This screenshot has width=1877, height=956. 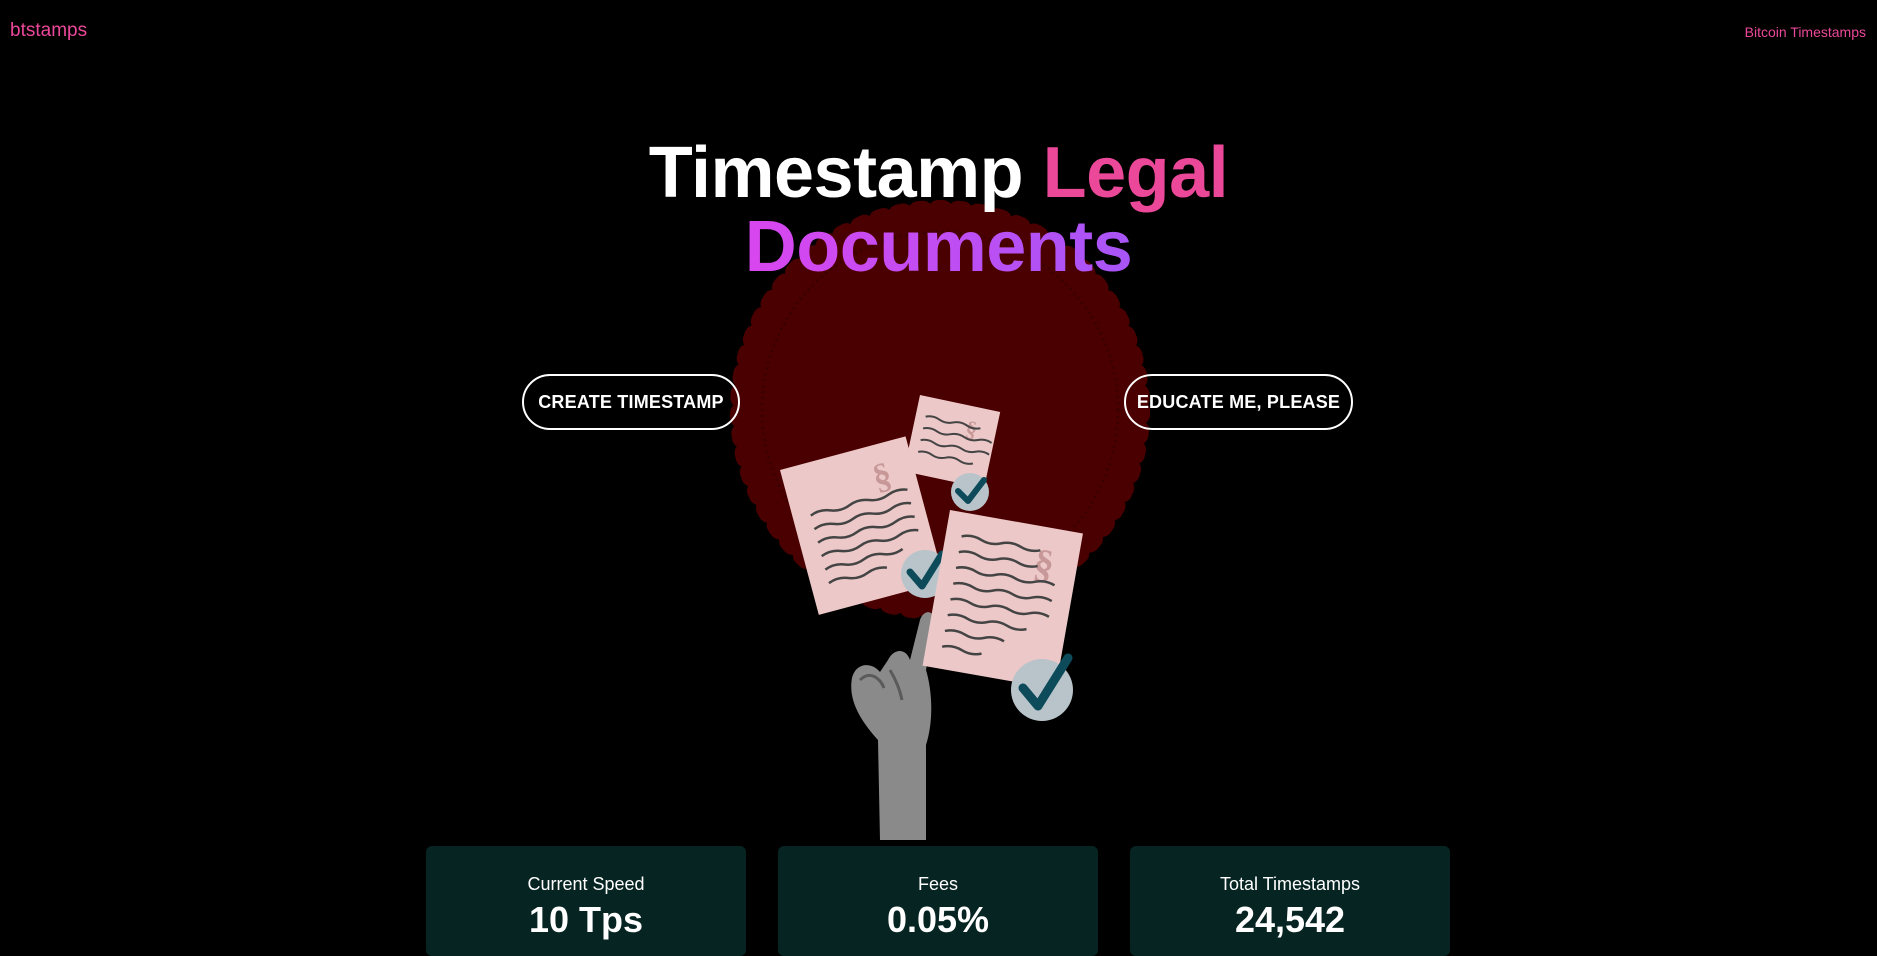 I want to click on hero-illustration: § § §, so click(x=940, y=520).